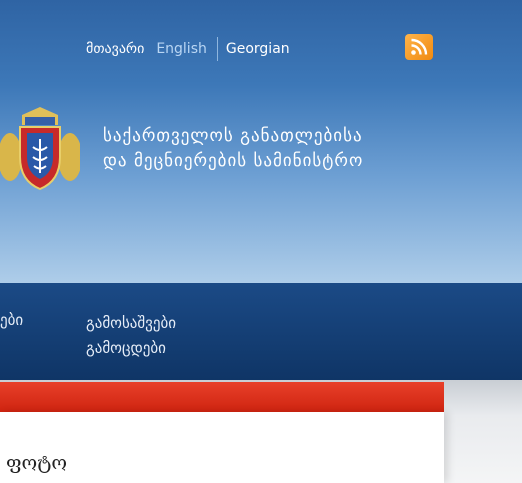 Image resolution: width=522 pixels, height=483 pixels. Describe the element at coordinates (40, 150) in the screenshot. I see `coat-of-arms-icon` at that location.